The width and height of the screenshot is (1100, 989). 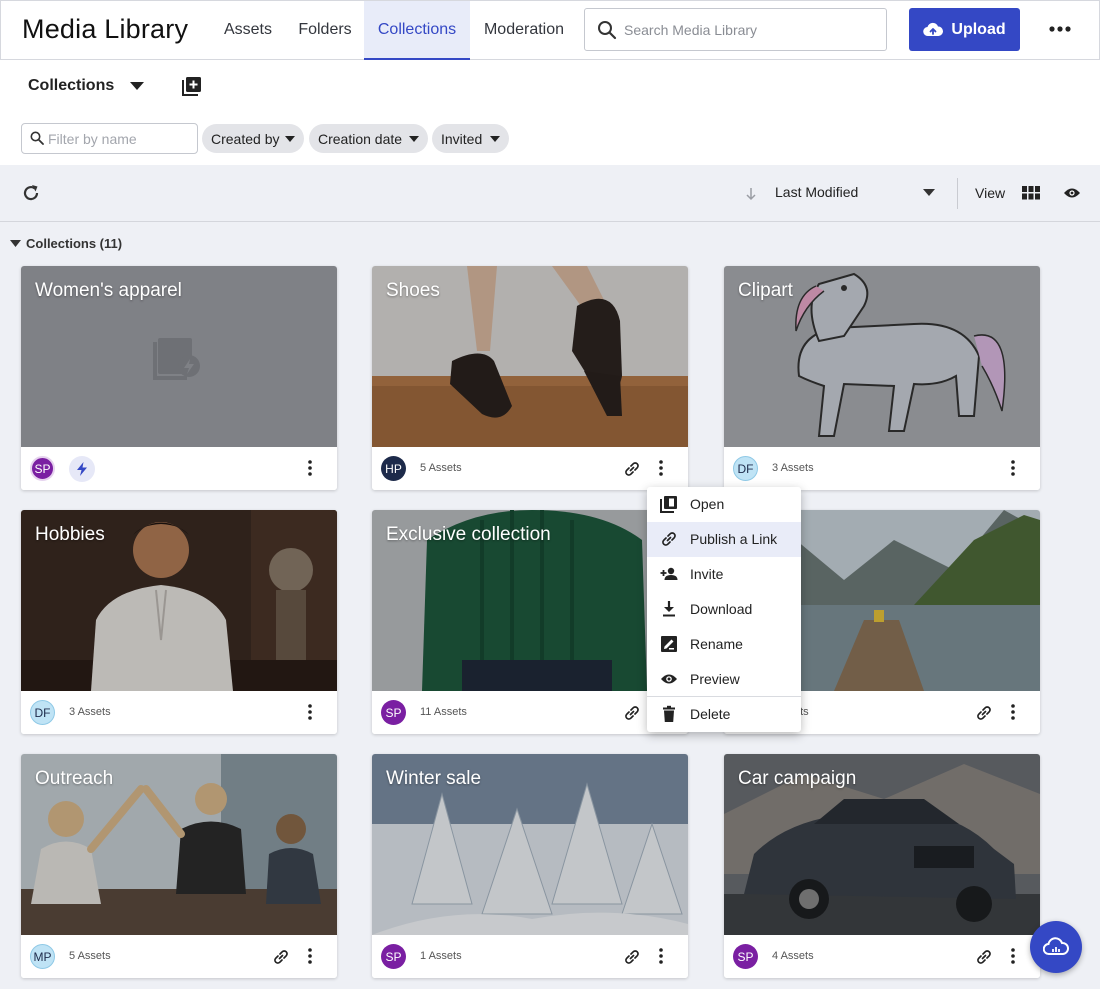 I want to click on collection-card: Car campaign SP 4 Assets, so click(x=882, y=866).